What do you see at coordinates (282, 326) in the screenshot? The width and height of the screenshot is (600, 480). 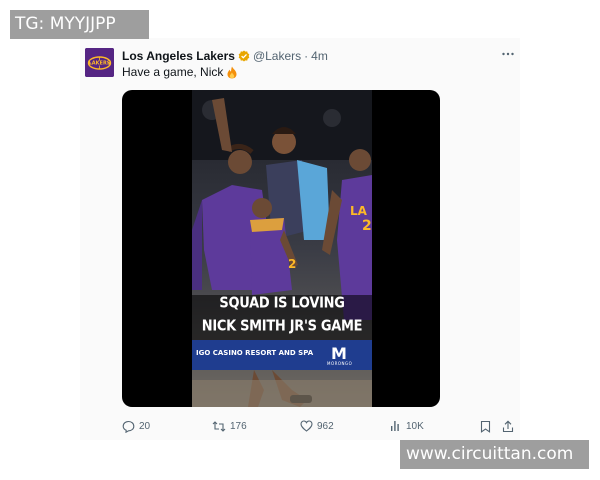 I see `video-caption-line2: NICK SMITH JR'S GAME` at bounding box center [282, 326].